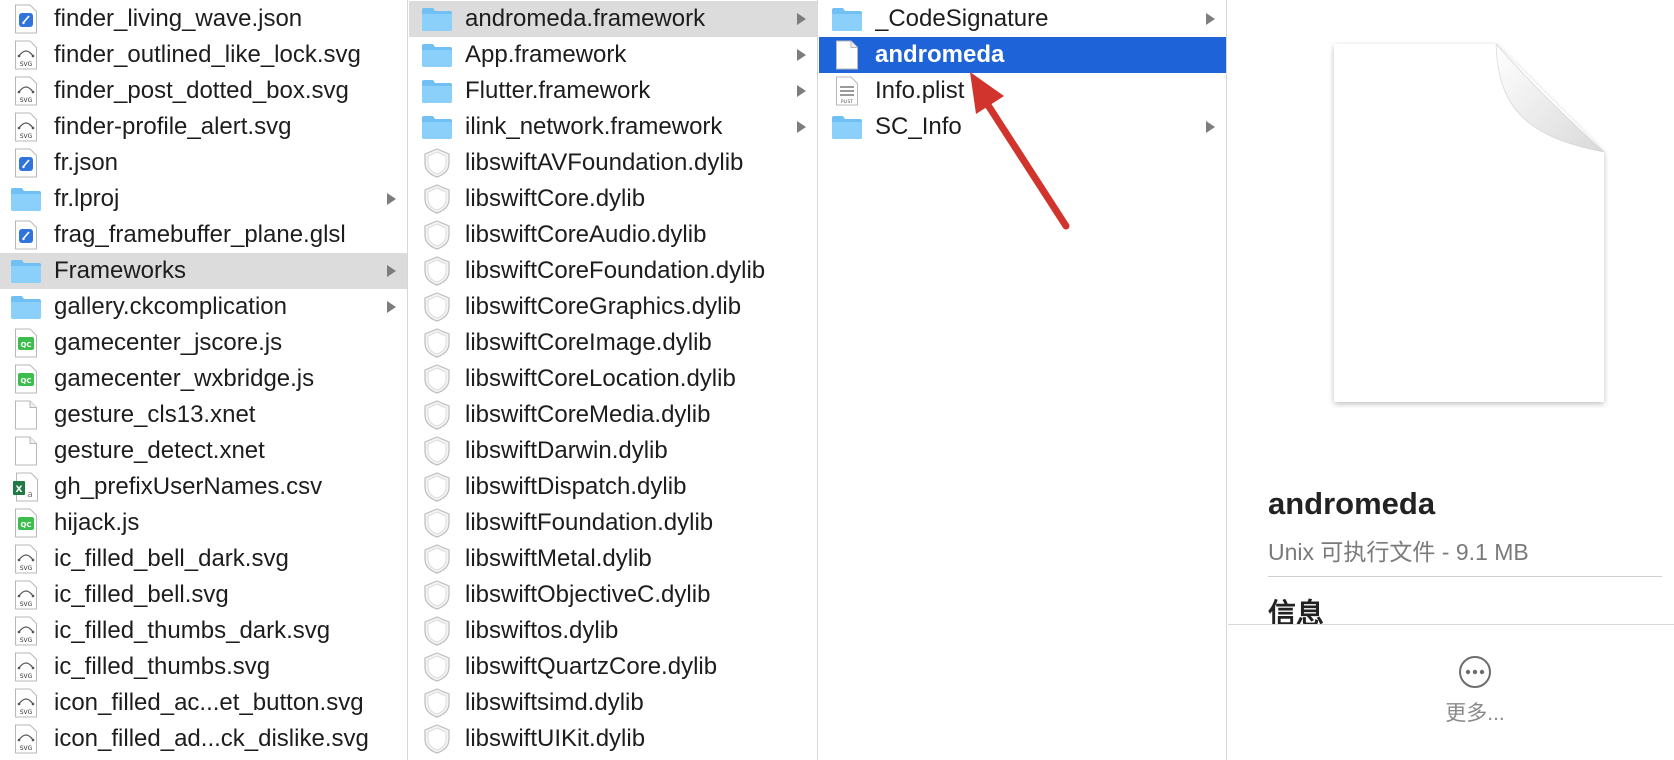 The width and height of the screenshot is (1674, 760). I want to click on folder-row: gallery.ckcomplication, so click(203, 307).